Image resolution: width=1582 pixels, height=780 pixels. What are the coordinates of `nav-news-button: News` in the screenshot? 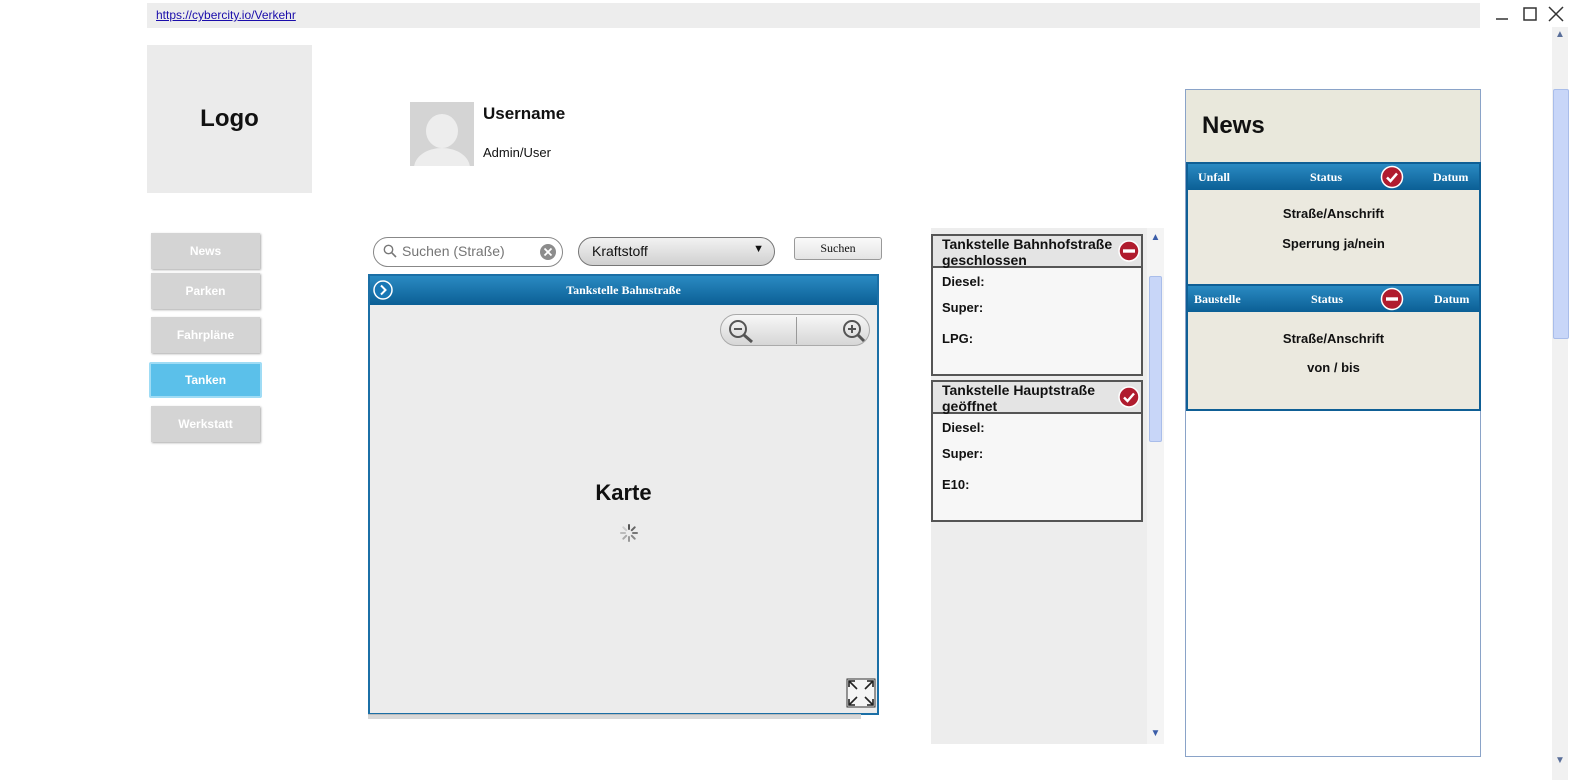 It's located at (205, 251).